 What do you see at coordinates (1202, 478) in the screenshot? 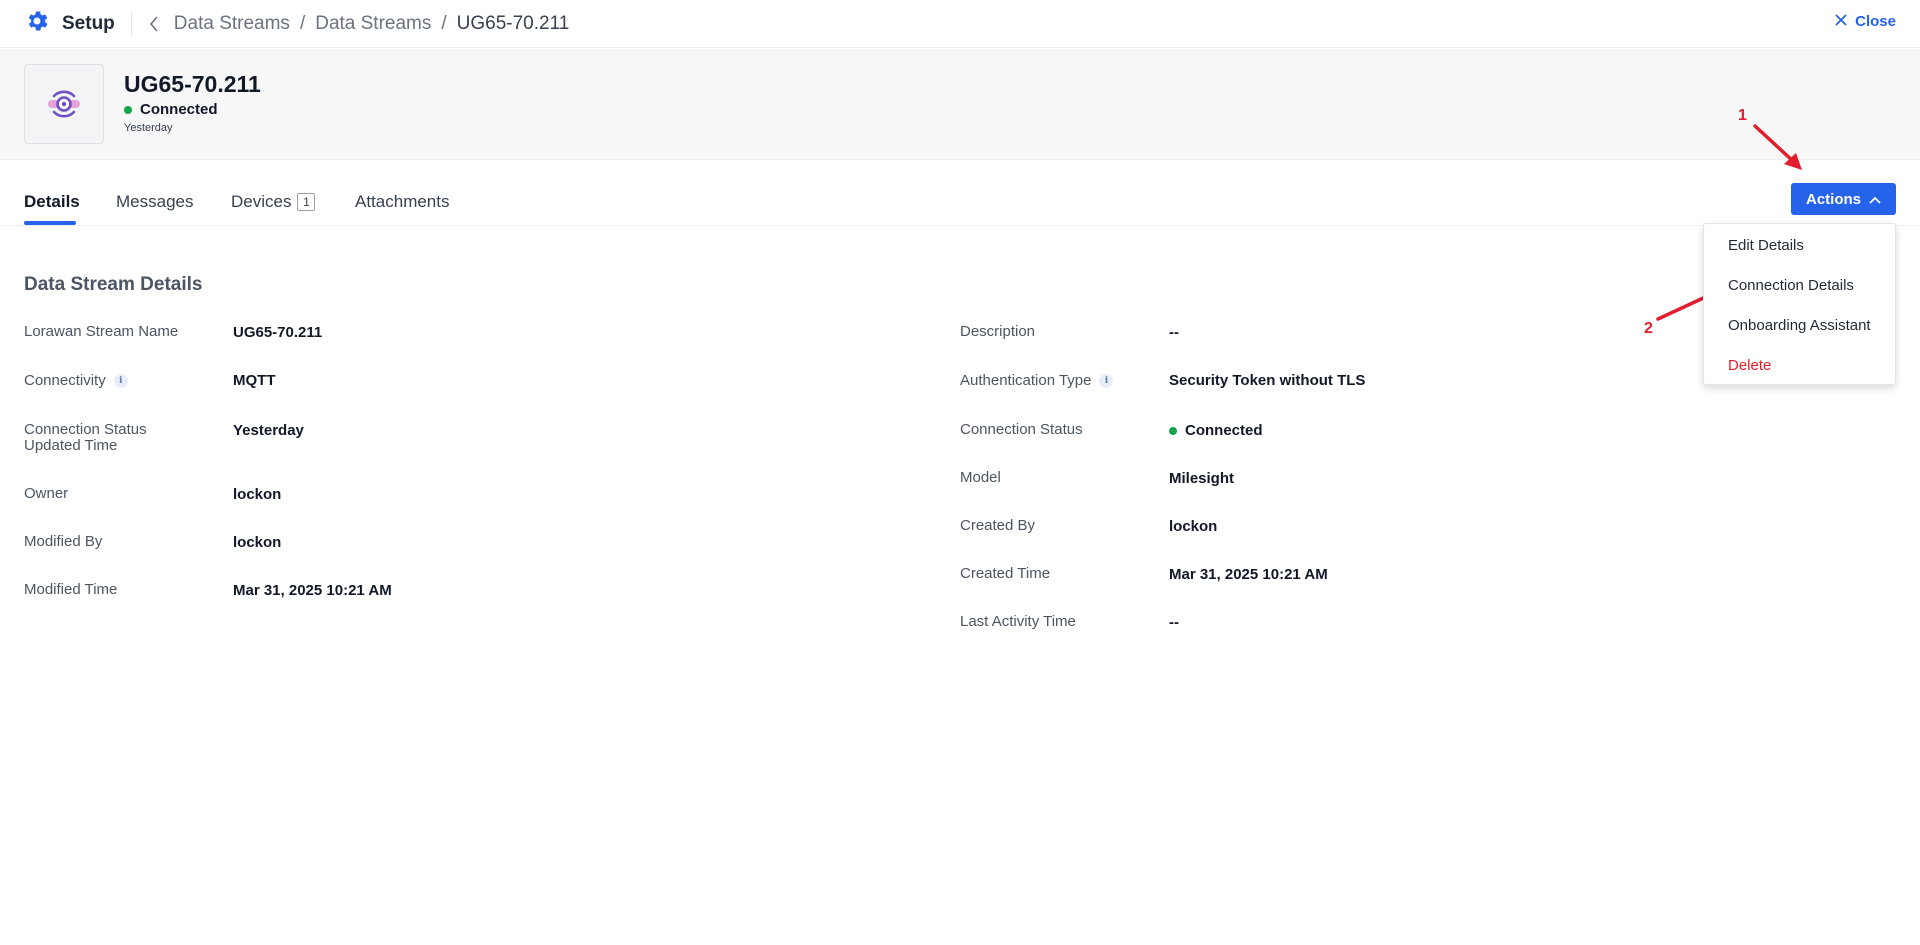
I see `field-value-model: Milesight` at bounding box center [1202, 478].